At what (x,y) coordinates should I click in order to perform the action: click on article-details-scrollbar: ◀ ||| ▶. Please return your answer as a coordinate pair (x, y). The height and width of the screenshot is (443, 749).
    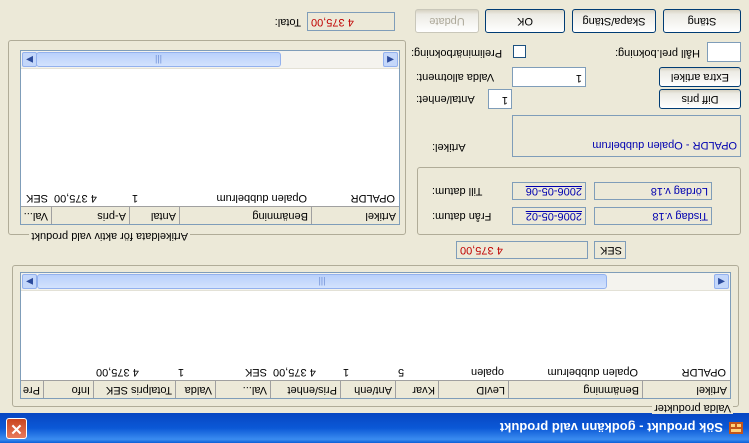
    Looking at the image, I should click on (210, 60).